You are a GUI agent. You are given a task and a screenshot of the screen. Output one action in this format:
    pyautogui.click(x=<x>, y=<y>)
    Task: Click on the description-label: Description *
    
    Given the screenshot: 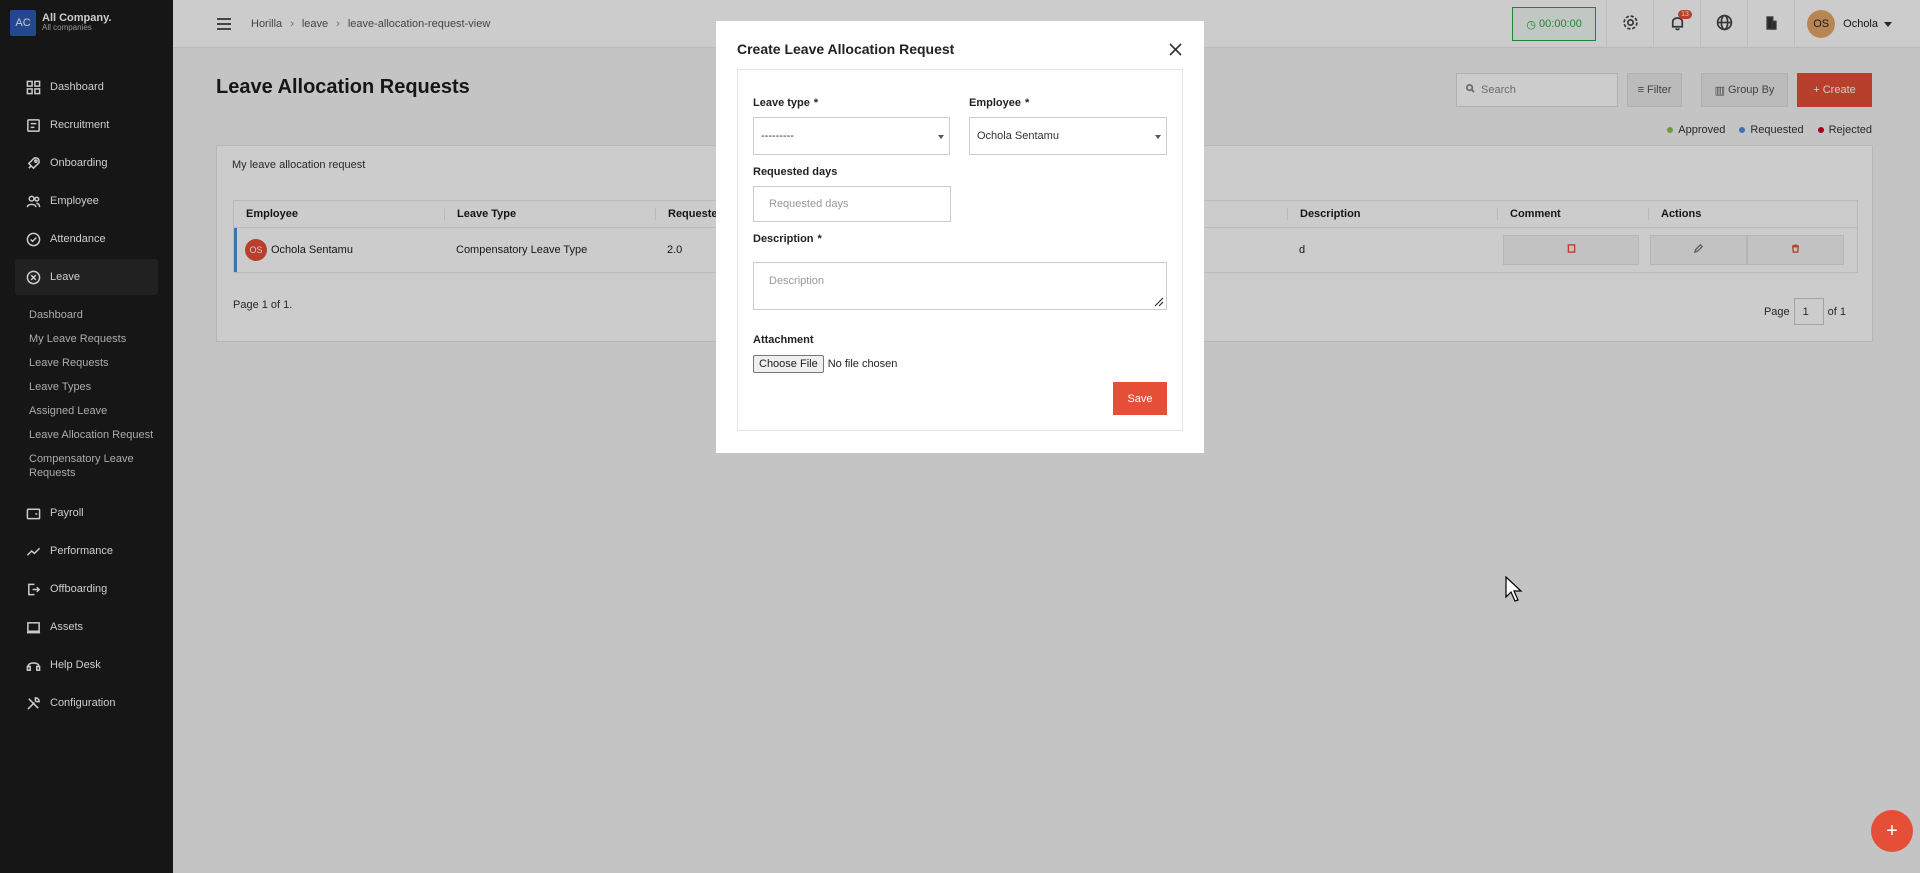 What is the action you would take?
    pyautogui.click(x=787, y=239)
    